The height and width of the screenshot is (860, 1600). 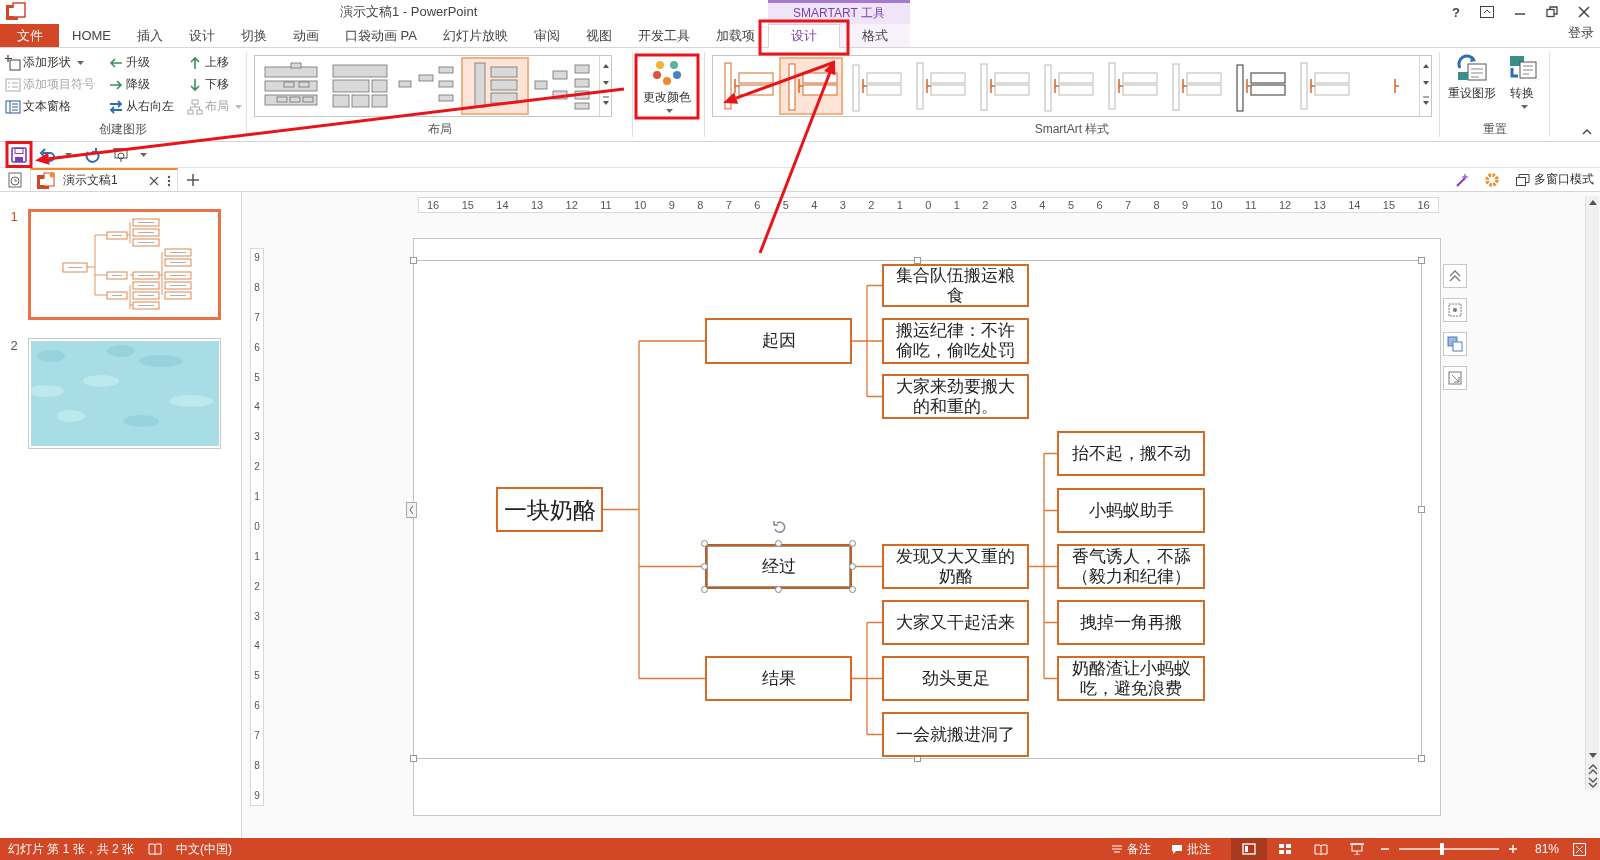 What do you see at coordinates (899, 205) in the screenshot?
I see `ruler-number: 1` at bounding box center [899, 205].